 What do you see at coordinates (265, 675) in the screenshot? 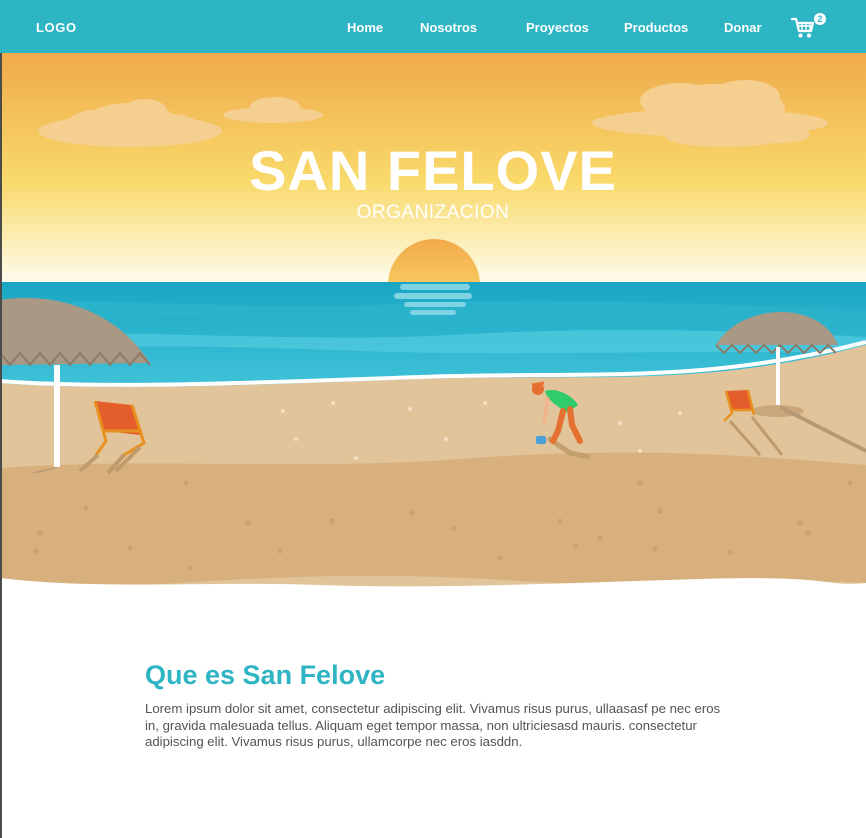
I see `section-heading: Que es San Felove` at bounding box center [265, 675].